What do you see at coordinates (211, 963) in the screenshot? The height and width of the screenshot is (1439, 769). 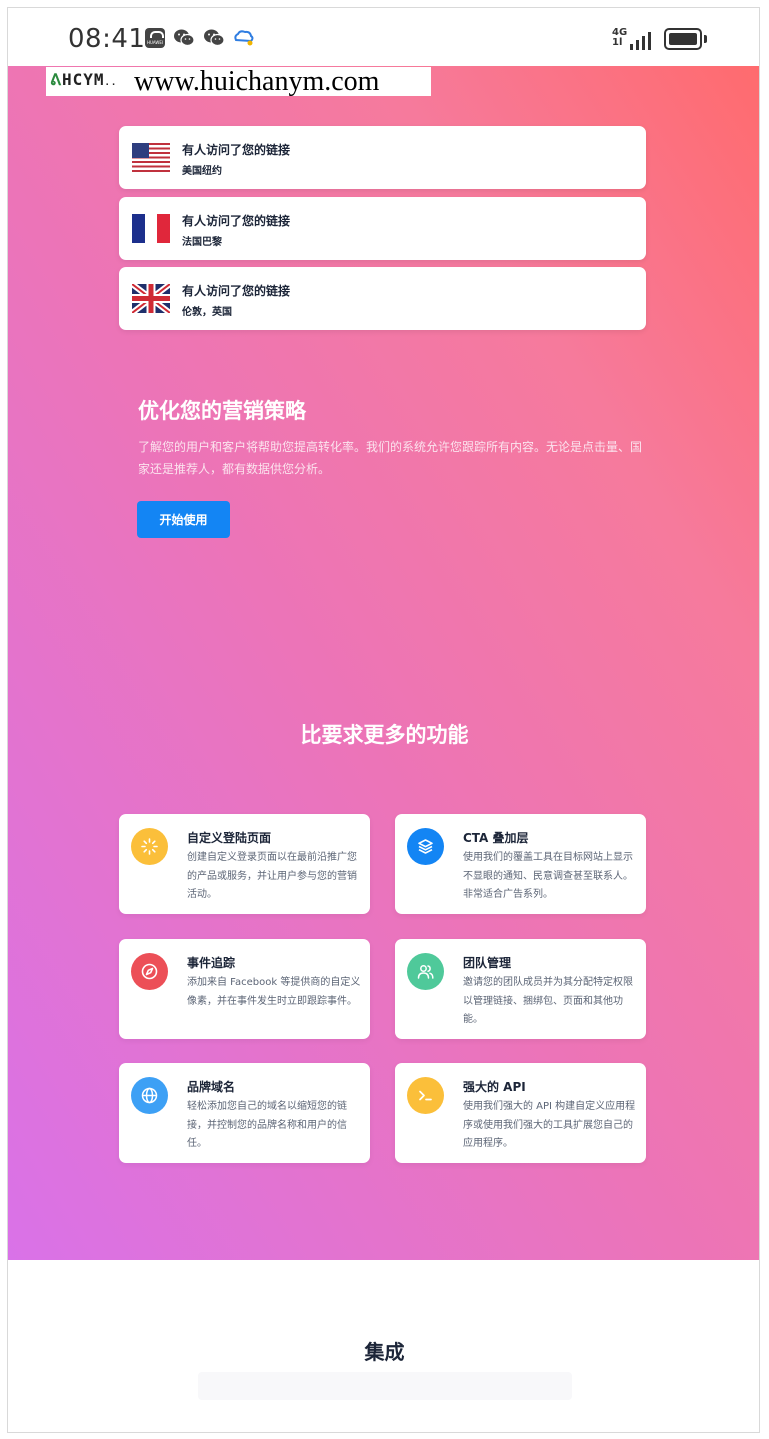 I see `feature-title: 事件追踪` at bounding box center [211, 963].